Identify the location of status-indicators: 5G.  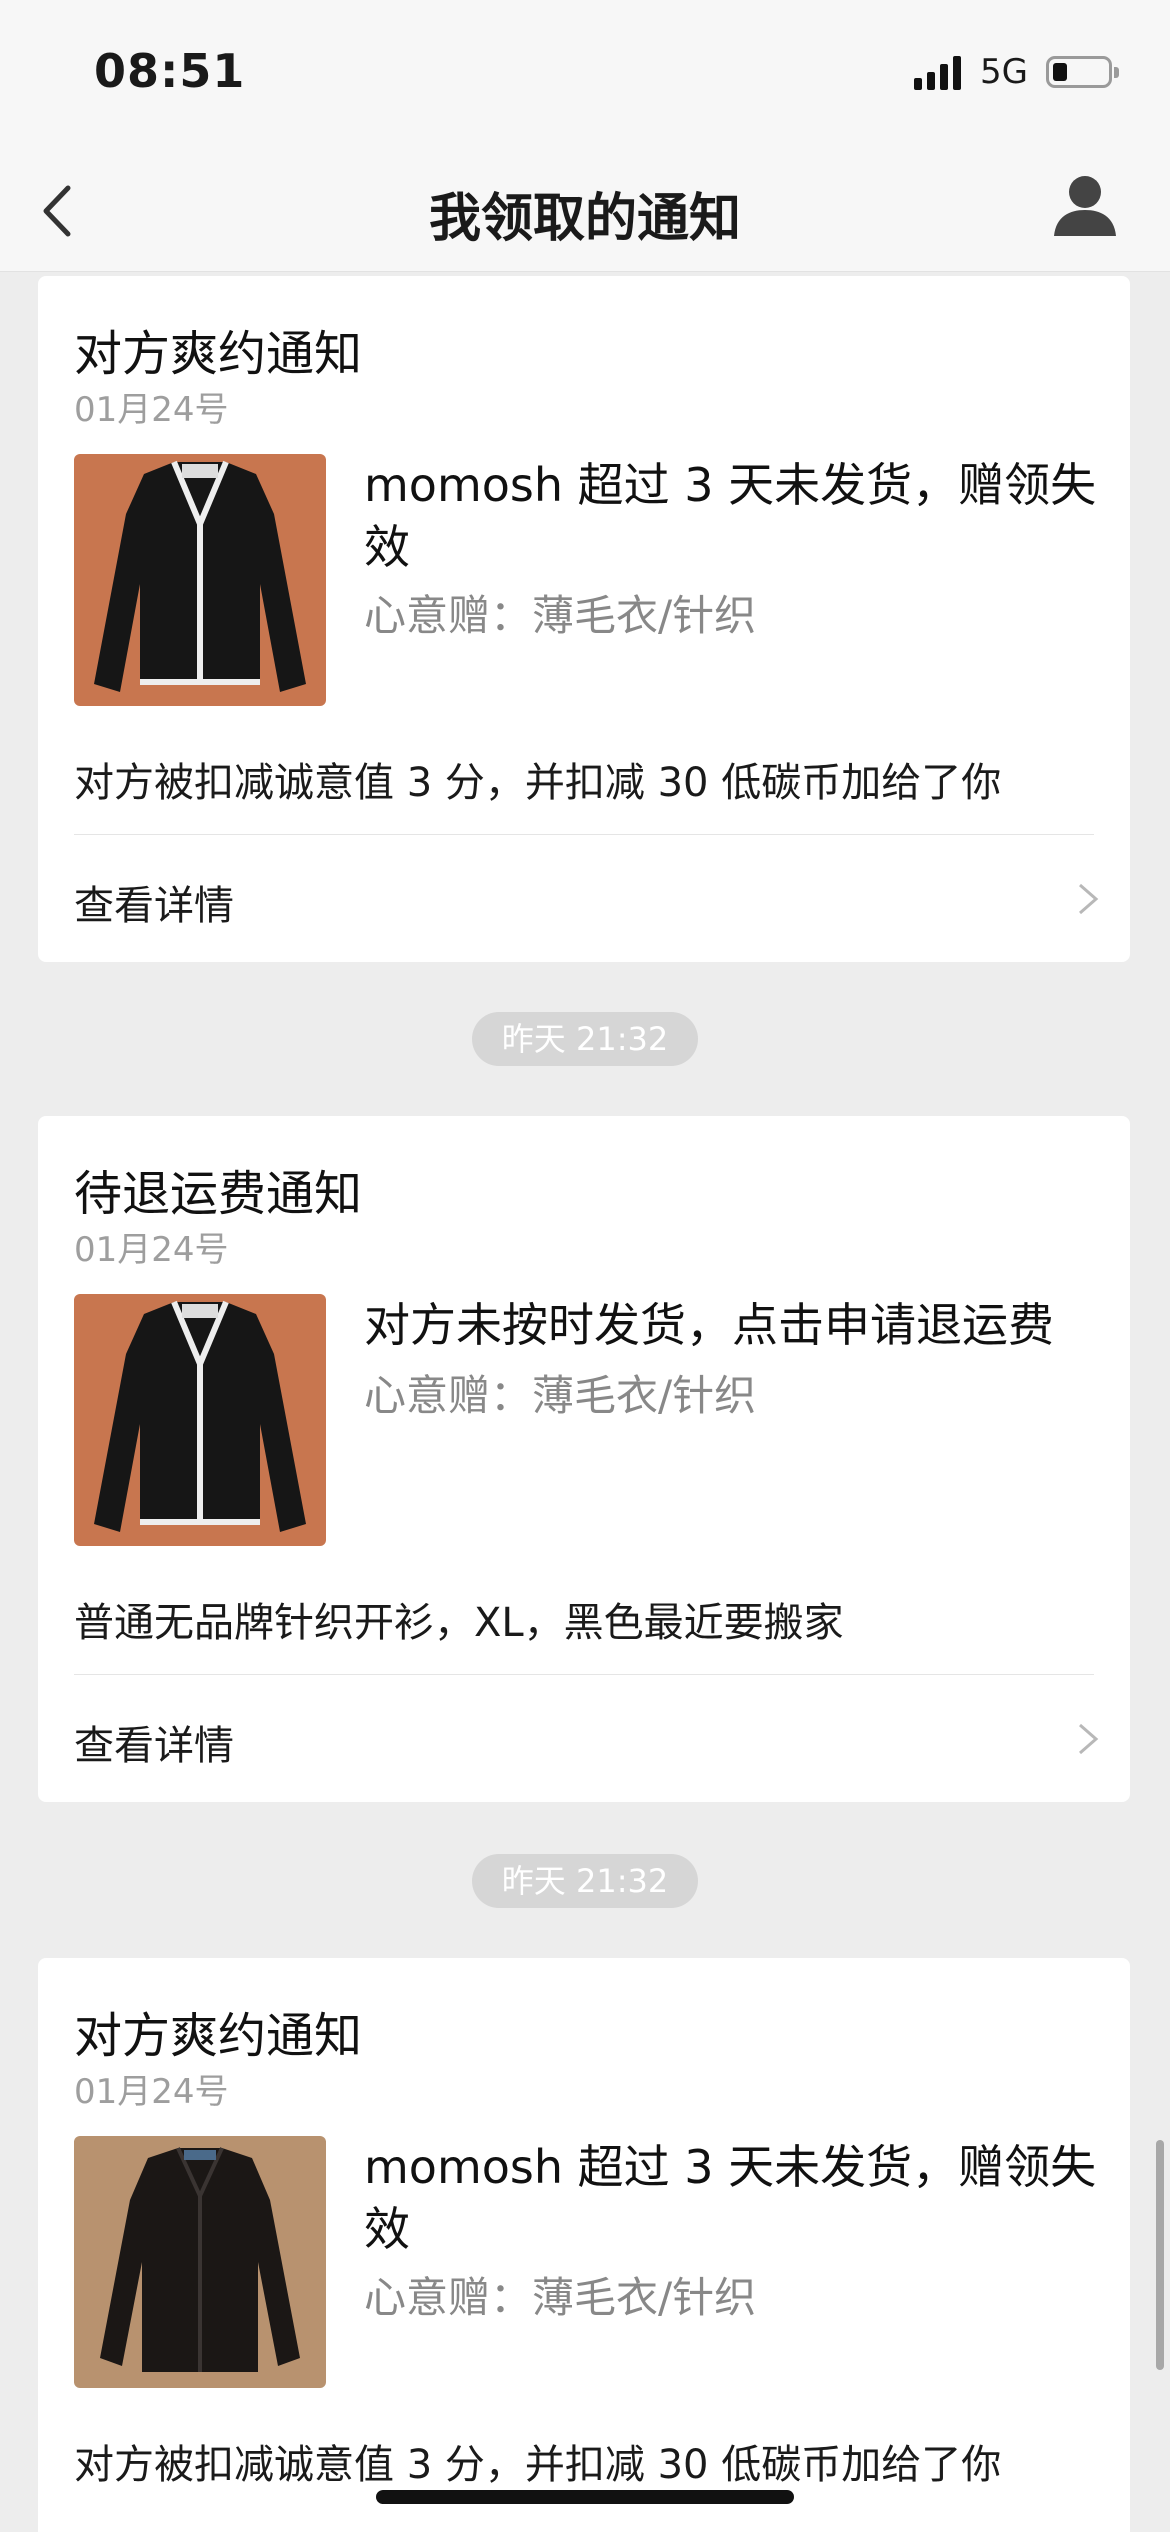
(1016, 72).